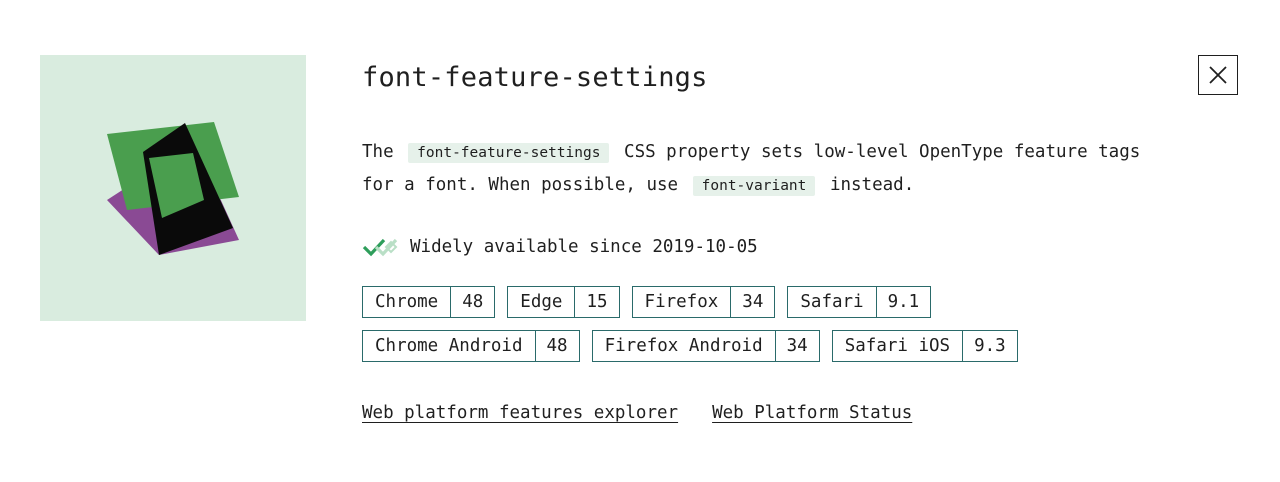 This screenshot has height=482, width=1280. What do you see at coordinates (378, 152) in the screenshot?
I see `description-text: The` at bounding box center [378, 152].